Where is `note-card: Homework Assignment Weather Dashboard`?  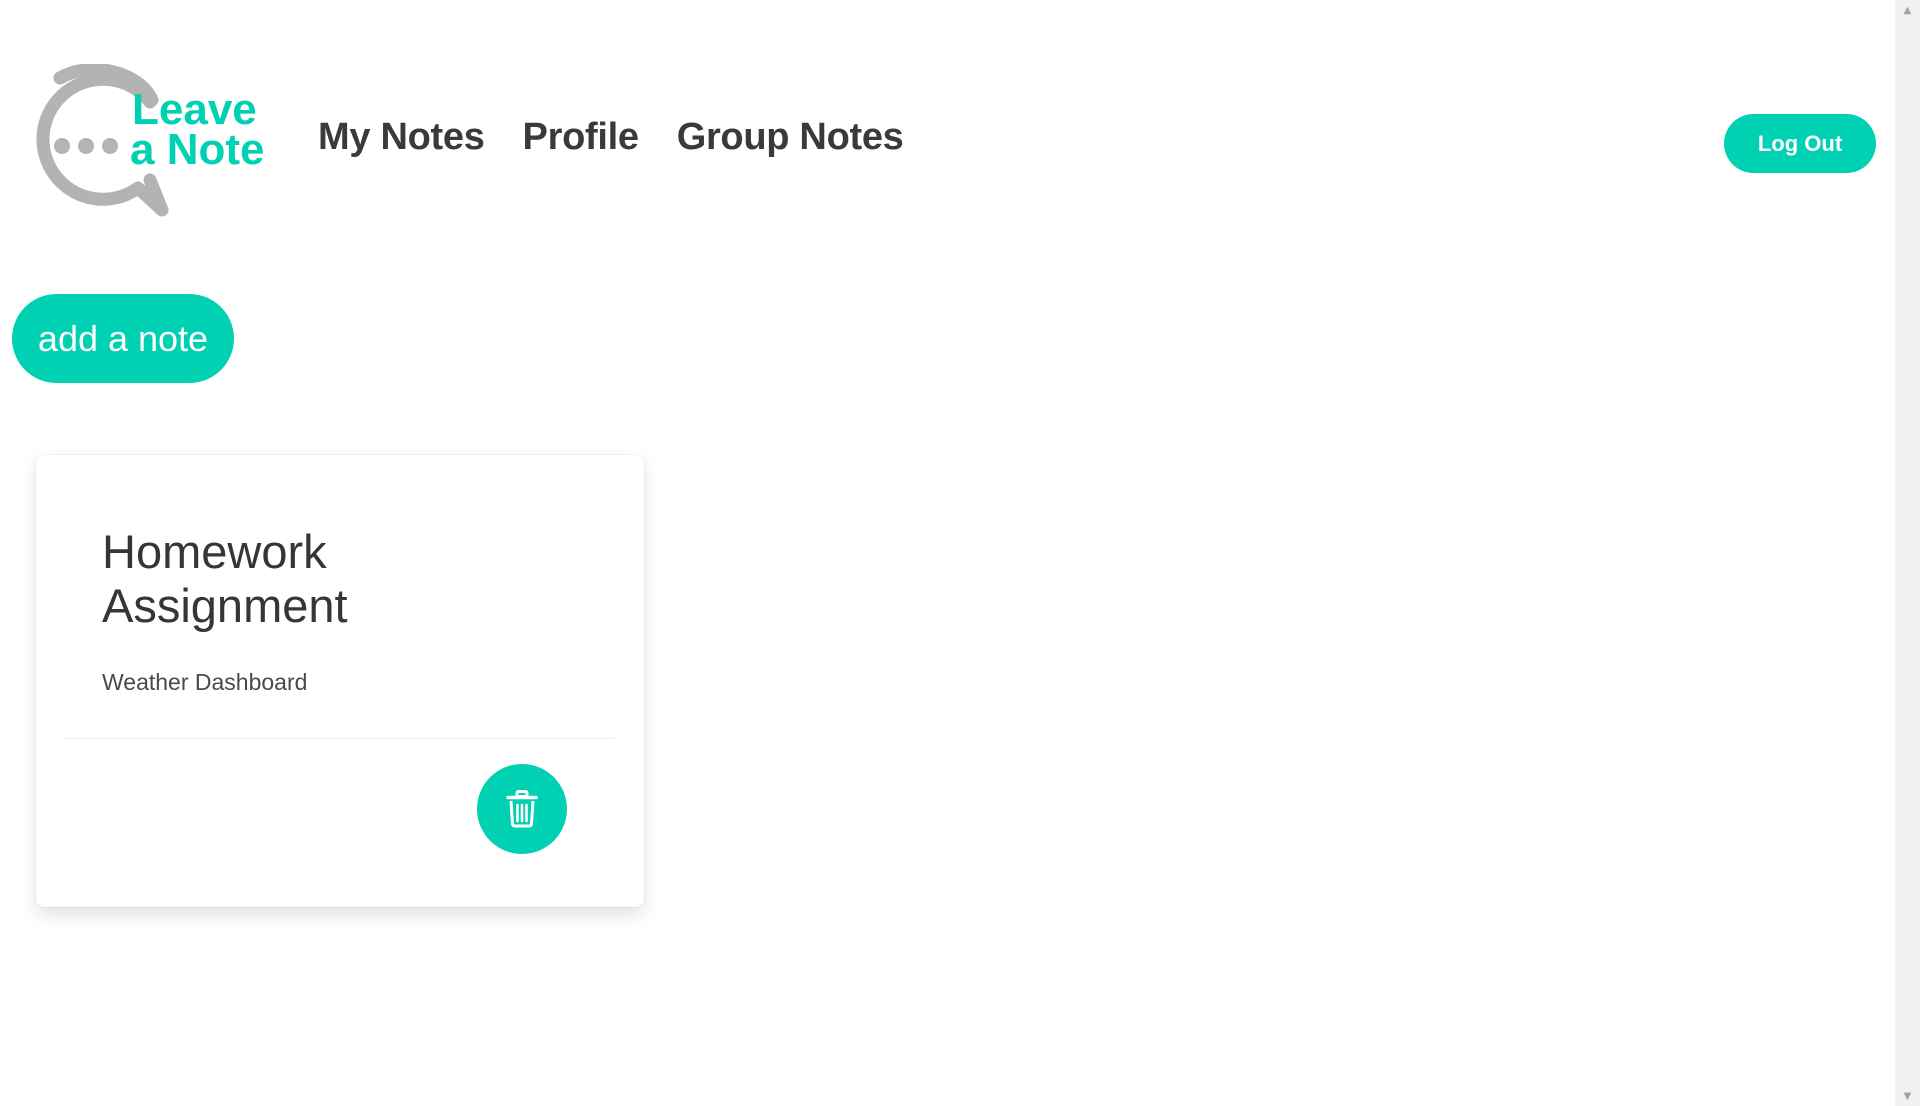
note-card: Homework Assignment Weather Dashboard is located at coordinates (340, 681).